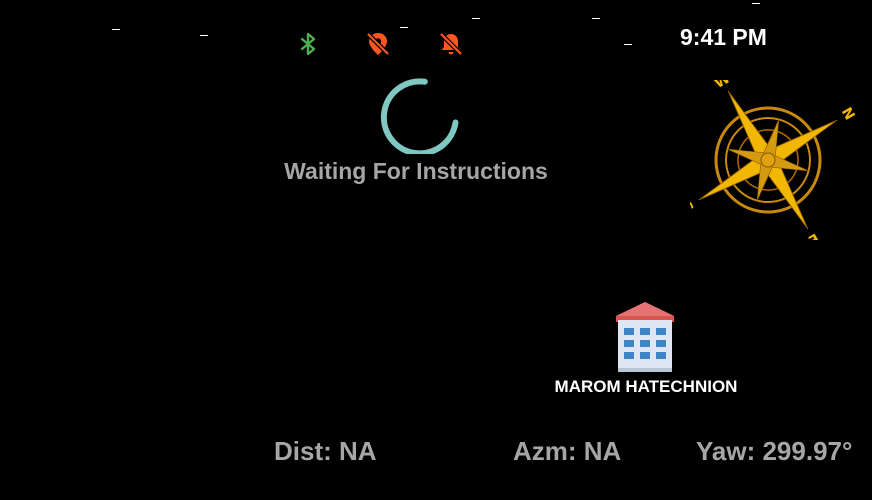 The height and width of the screenshot is (500, 872). I want to click on building-icon, so click(645, 337).